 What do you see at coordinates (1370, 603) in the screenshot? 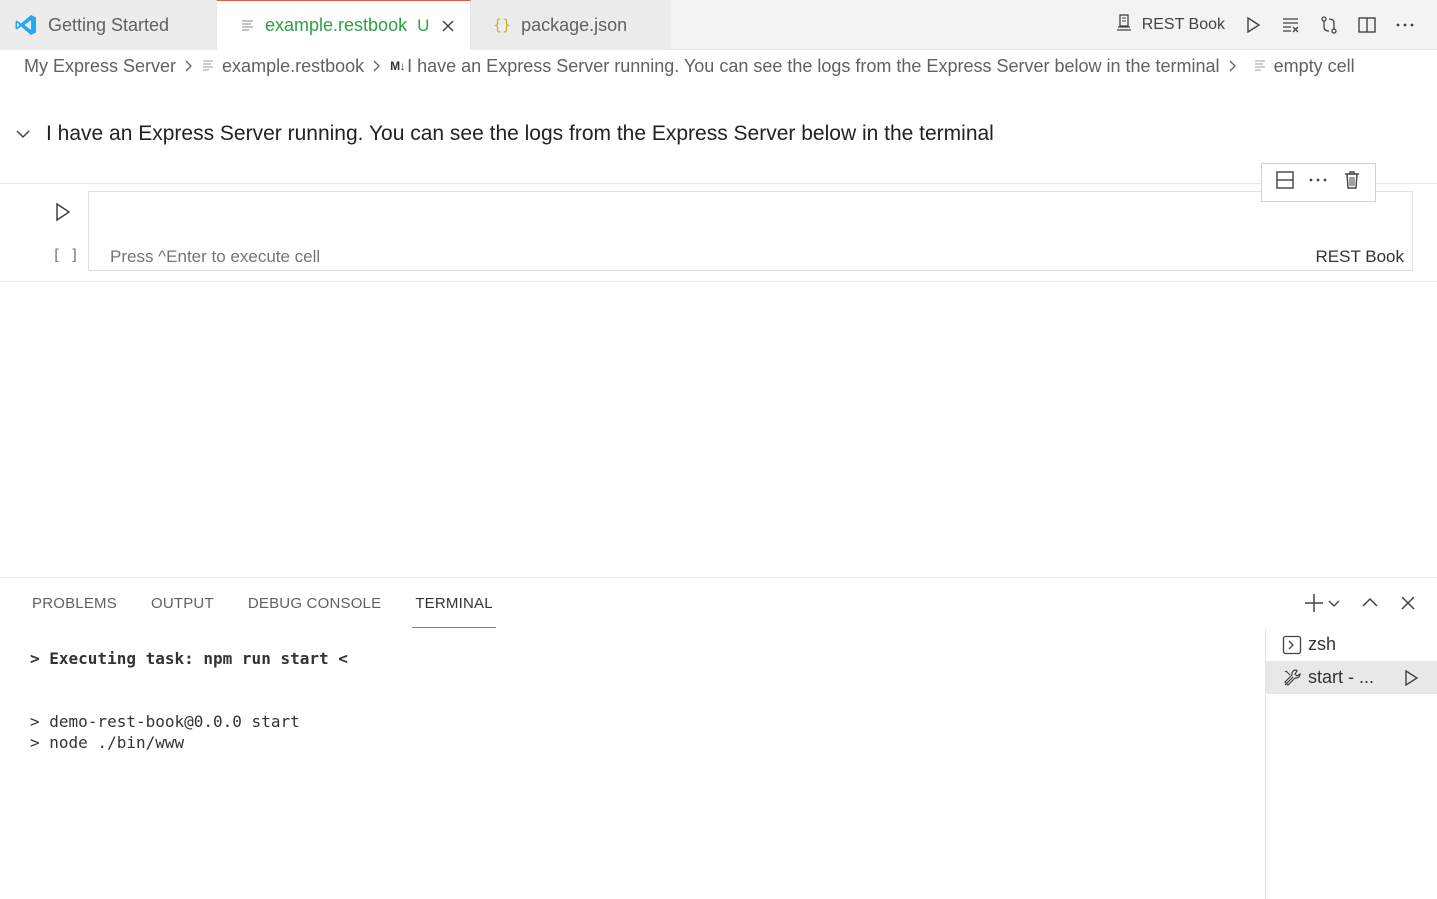
I see `maximize-panel-icon` at bounding box center [1370, 603].